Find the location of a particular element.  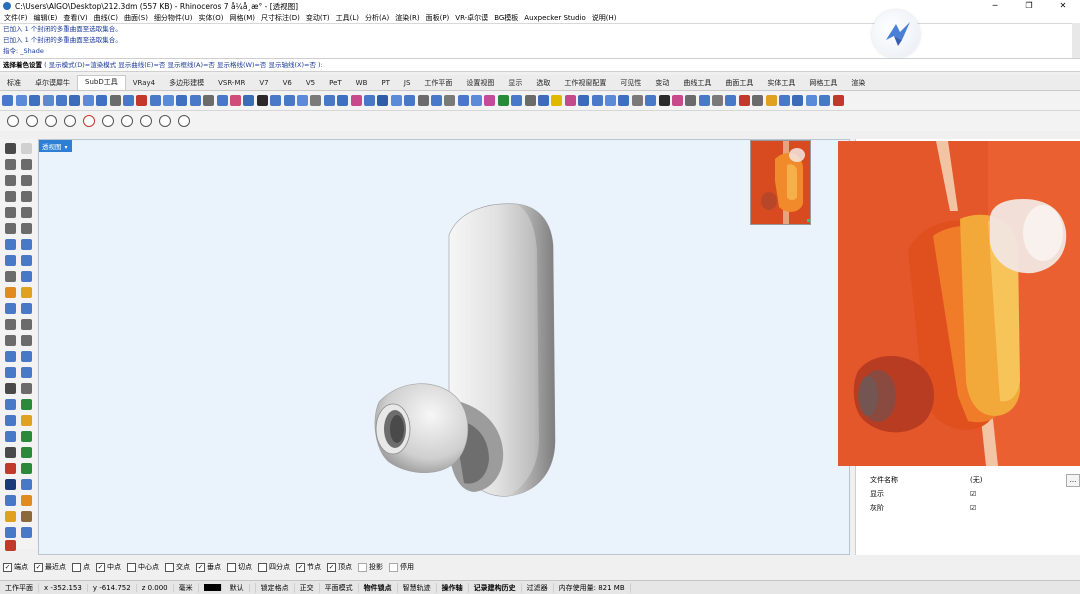

osnap-vertex: ✓ 顶点 is located at coordinates (339, 567).